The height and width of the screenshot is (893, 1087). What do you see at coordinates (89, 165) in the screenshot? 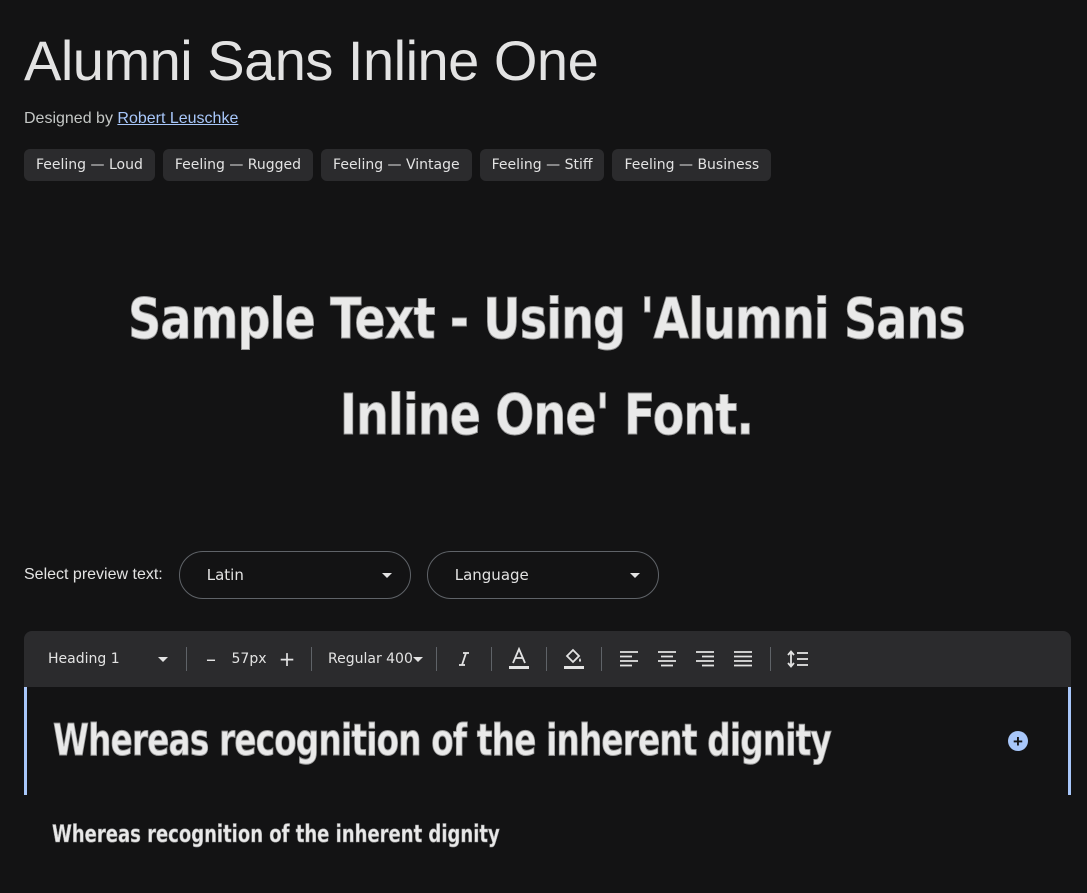
I see `tag-chip: Feeling — Loud` at bounding box center [89, 165].